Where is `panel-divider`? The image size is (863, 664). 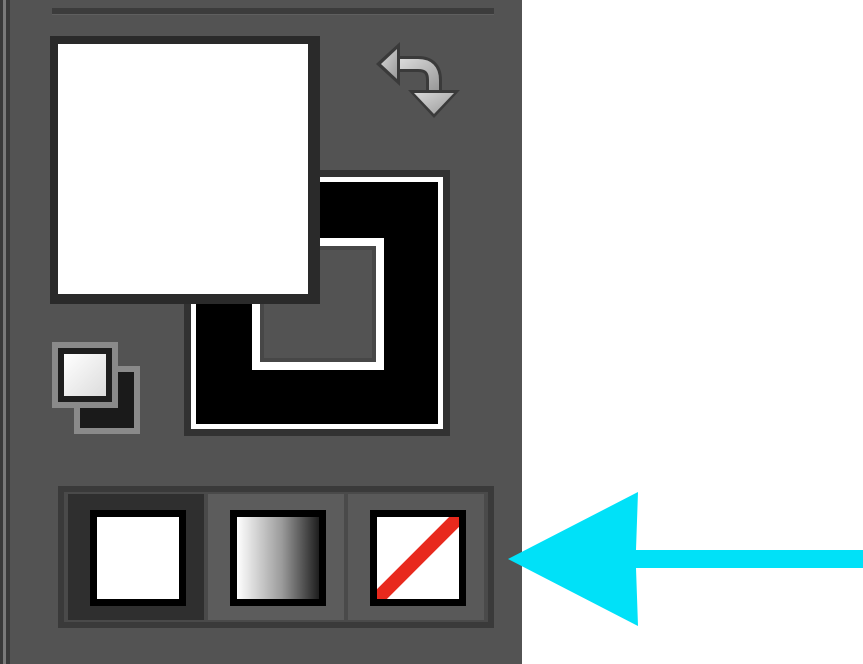 panel-divider is located at coordinates (273, 11).